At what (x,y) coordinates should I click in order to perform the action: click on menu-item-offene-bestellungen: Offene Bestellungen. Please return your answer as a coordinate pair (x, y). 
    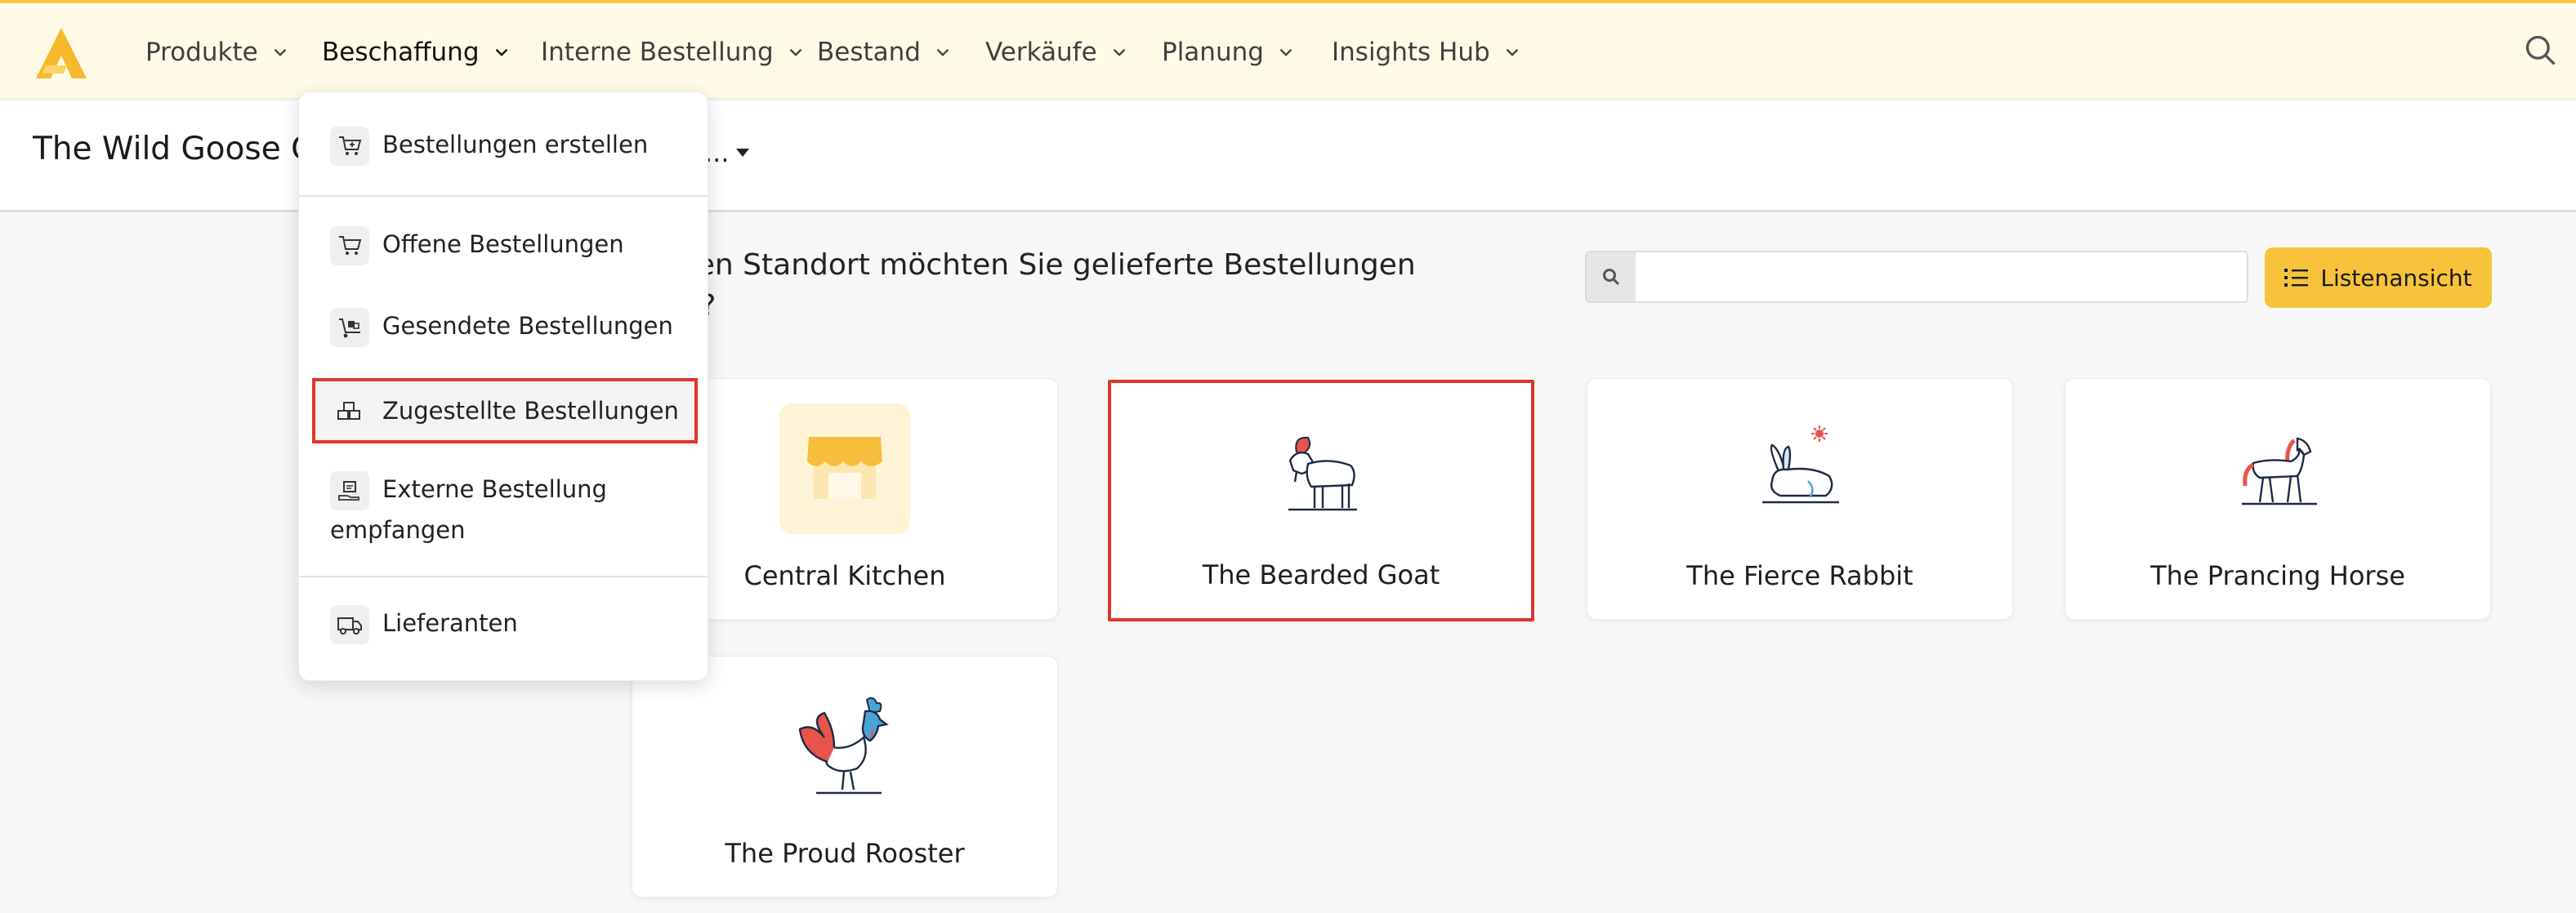
    Looking at the image, I should click on (506, 245).